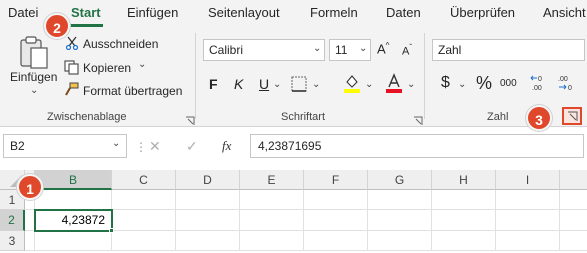 The width and height of the screenshot is (587, 253). I want to click on copy-button: Kopieren, so click(107, 68).